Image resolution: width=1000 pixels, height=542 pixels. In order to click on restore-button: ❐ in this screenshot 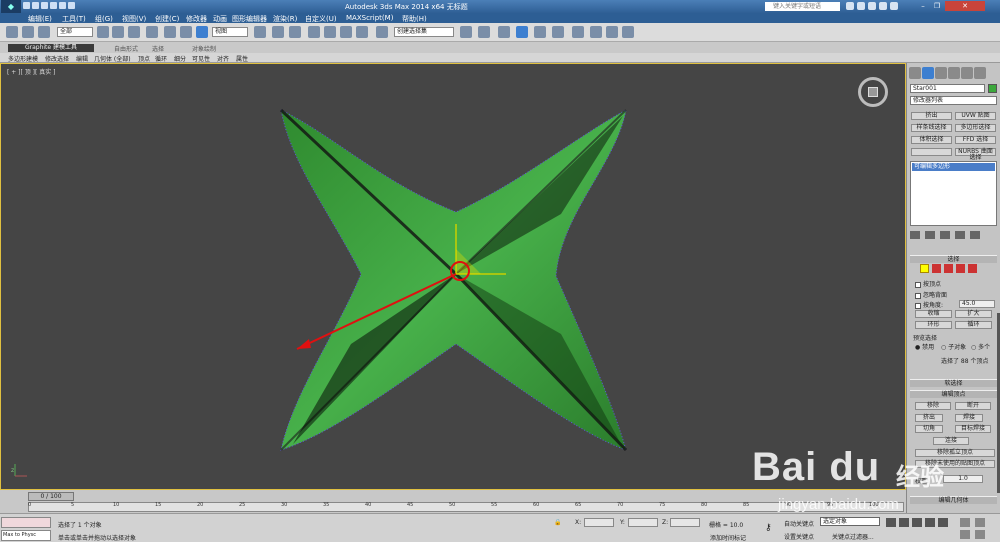, I will do `click(937, 6)`.